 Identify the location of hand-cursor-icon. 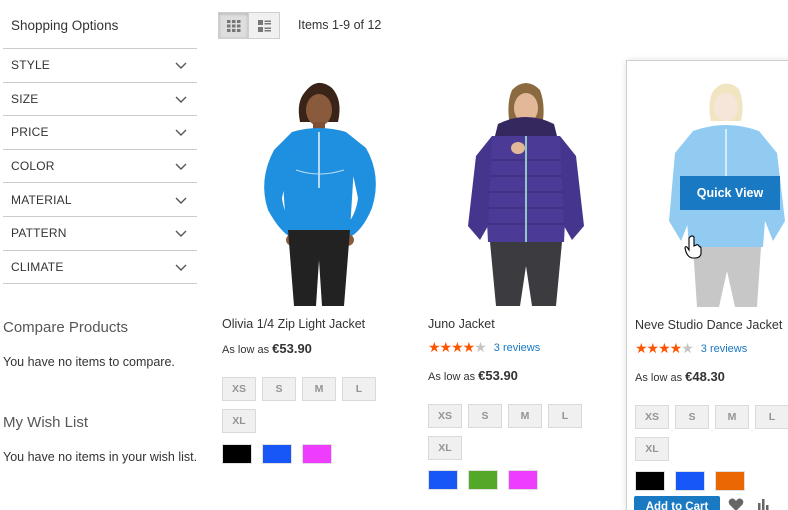
(693, 247).